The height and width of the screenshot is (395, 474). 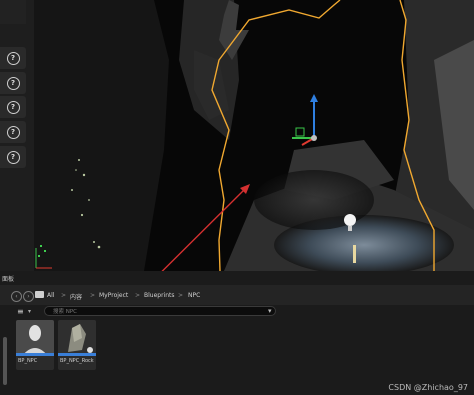 I want to click on candle, so click(x=354, y=254).